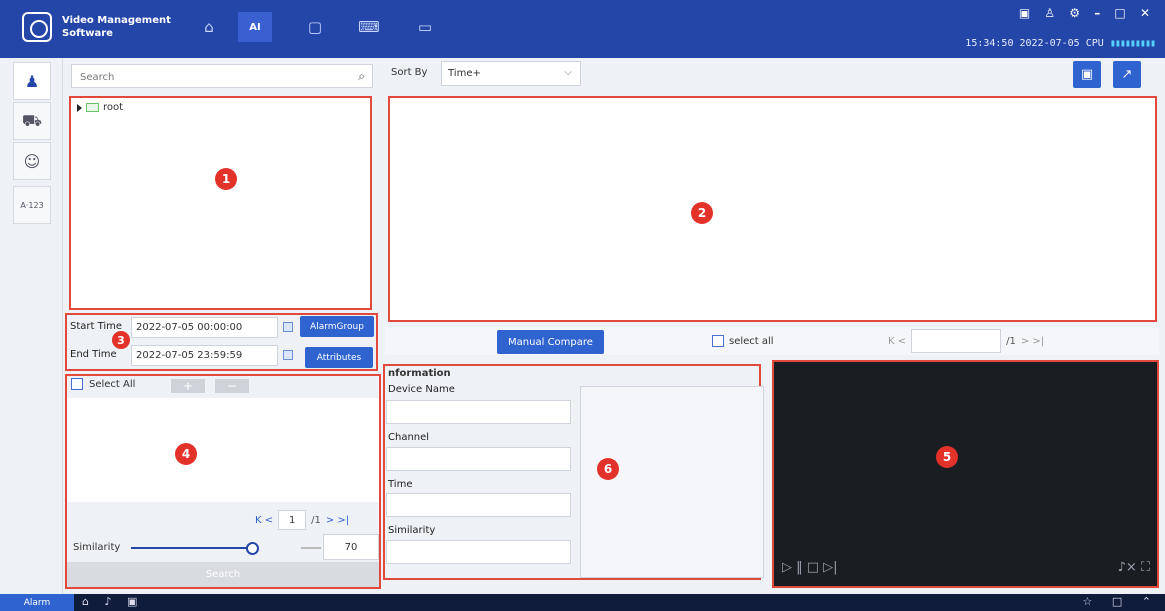 Image resolution: width=1165 pixels, height=611 pixels. I want to click on export-button: ↗, so click(1127, 74).